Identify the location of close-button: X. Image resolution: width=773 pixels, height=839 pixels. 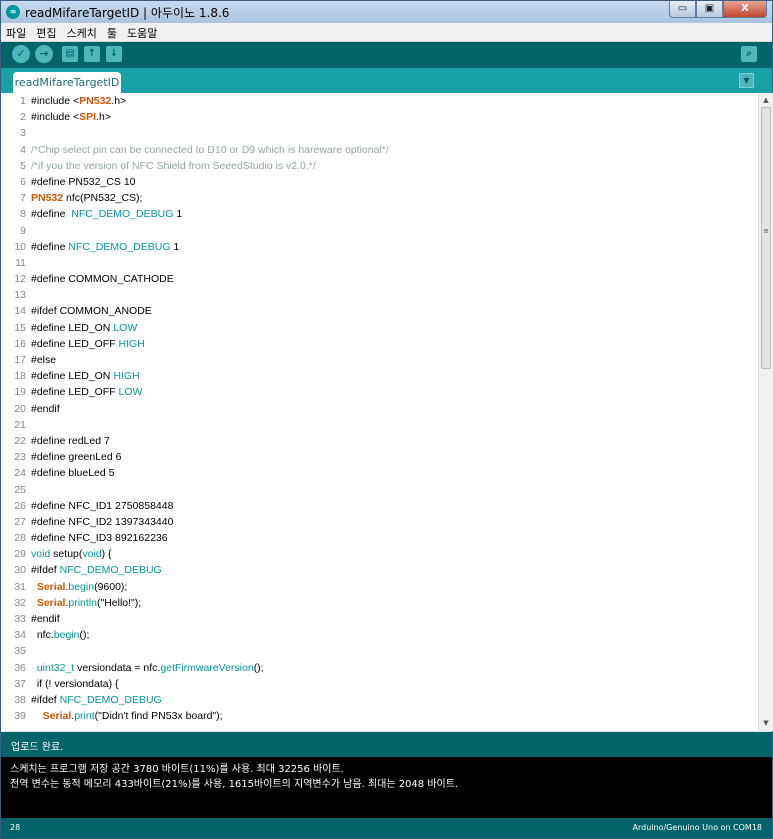
(745, 9).